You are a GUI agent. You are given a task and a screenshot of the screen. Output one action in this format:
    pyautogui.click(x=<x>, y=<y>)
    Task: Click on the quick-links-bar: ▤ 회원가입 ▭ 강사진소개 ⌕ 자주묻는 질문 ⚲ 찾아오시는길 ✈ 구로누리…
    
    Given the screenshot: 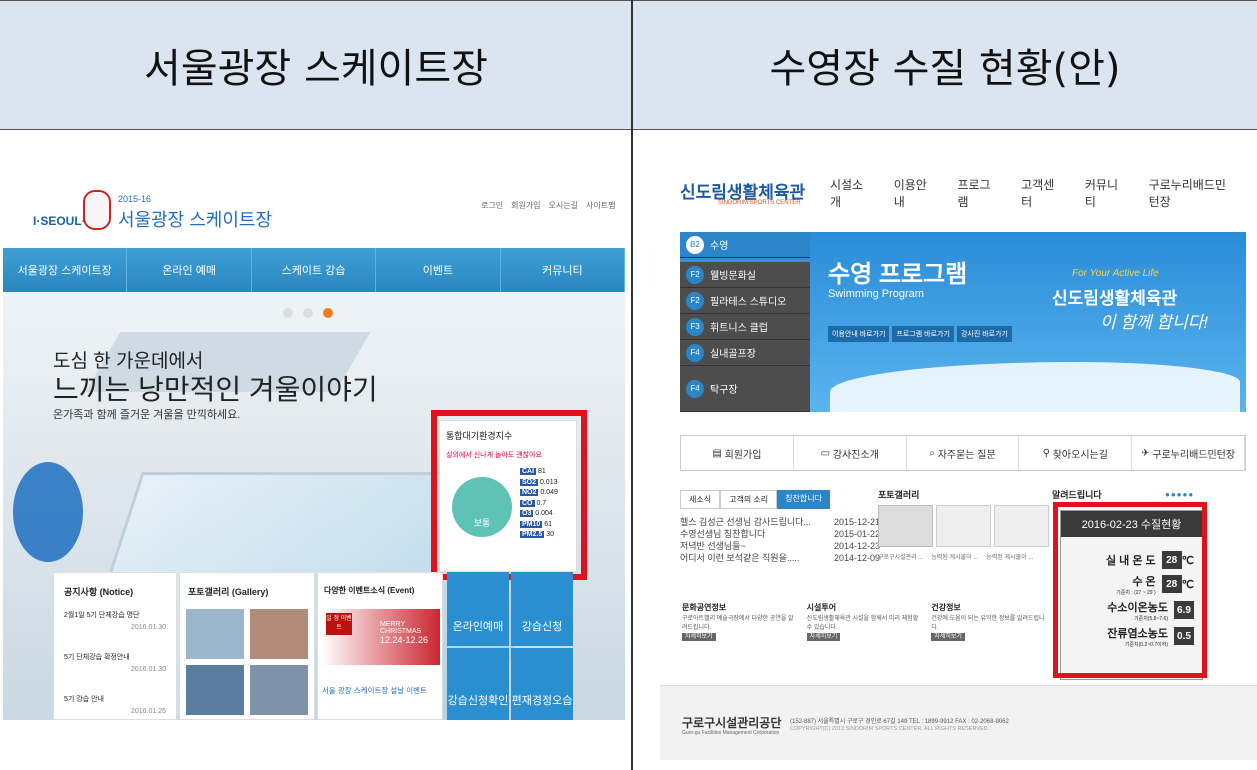 What is the action you would take?
    pyautogui.click(x=963, y=453)
    